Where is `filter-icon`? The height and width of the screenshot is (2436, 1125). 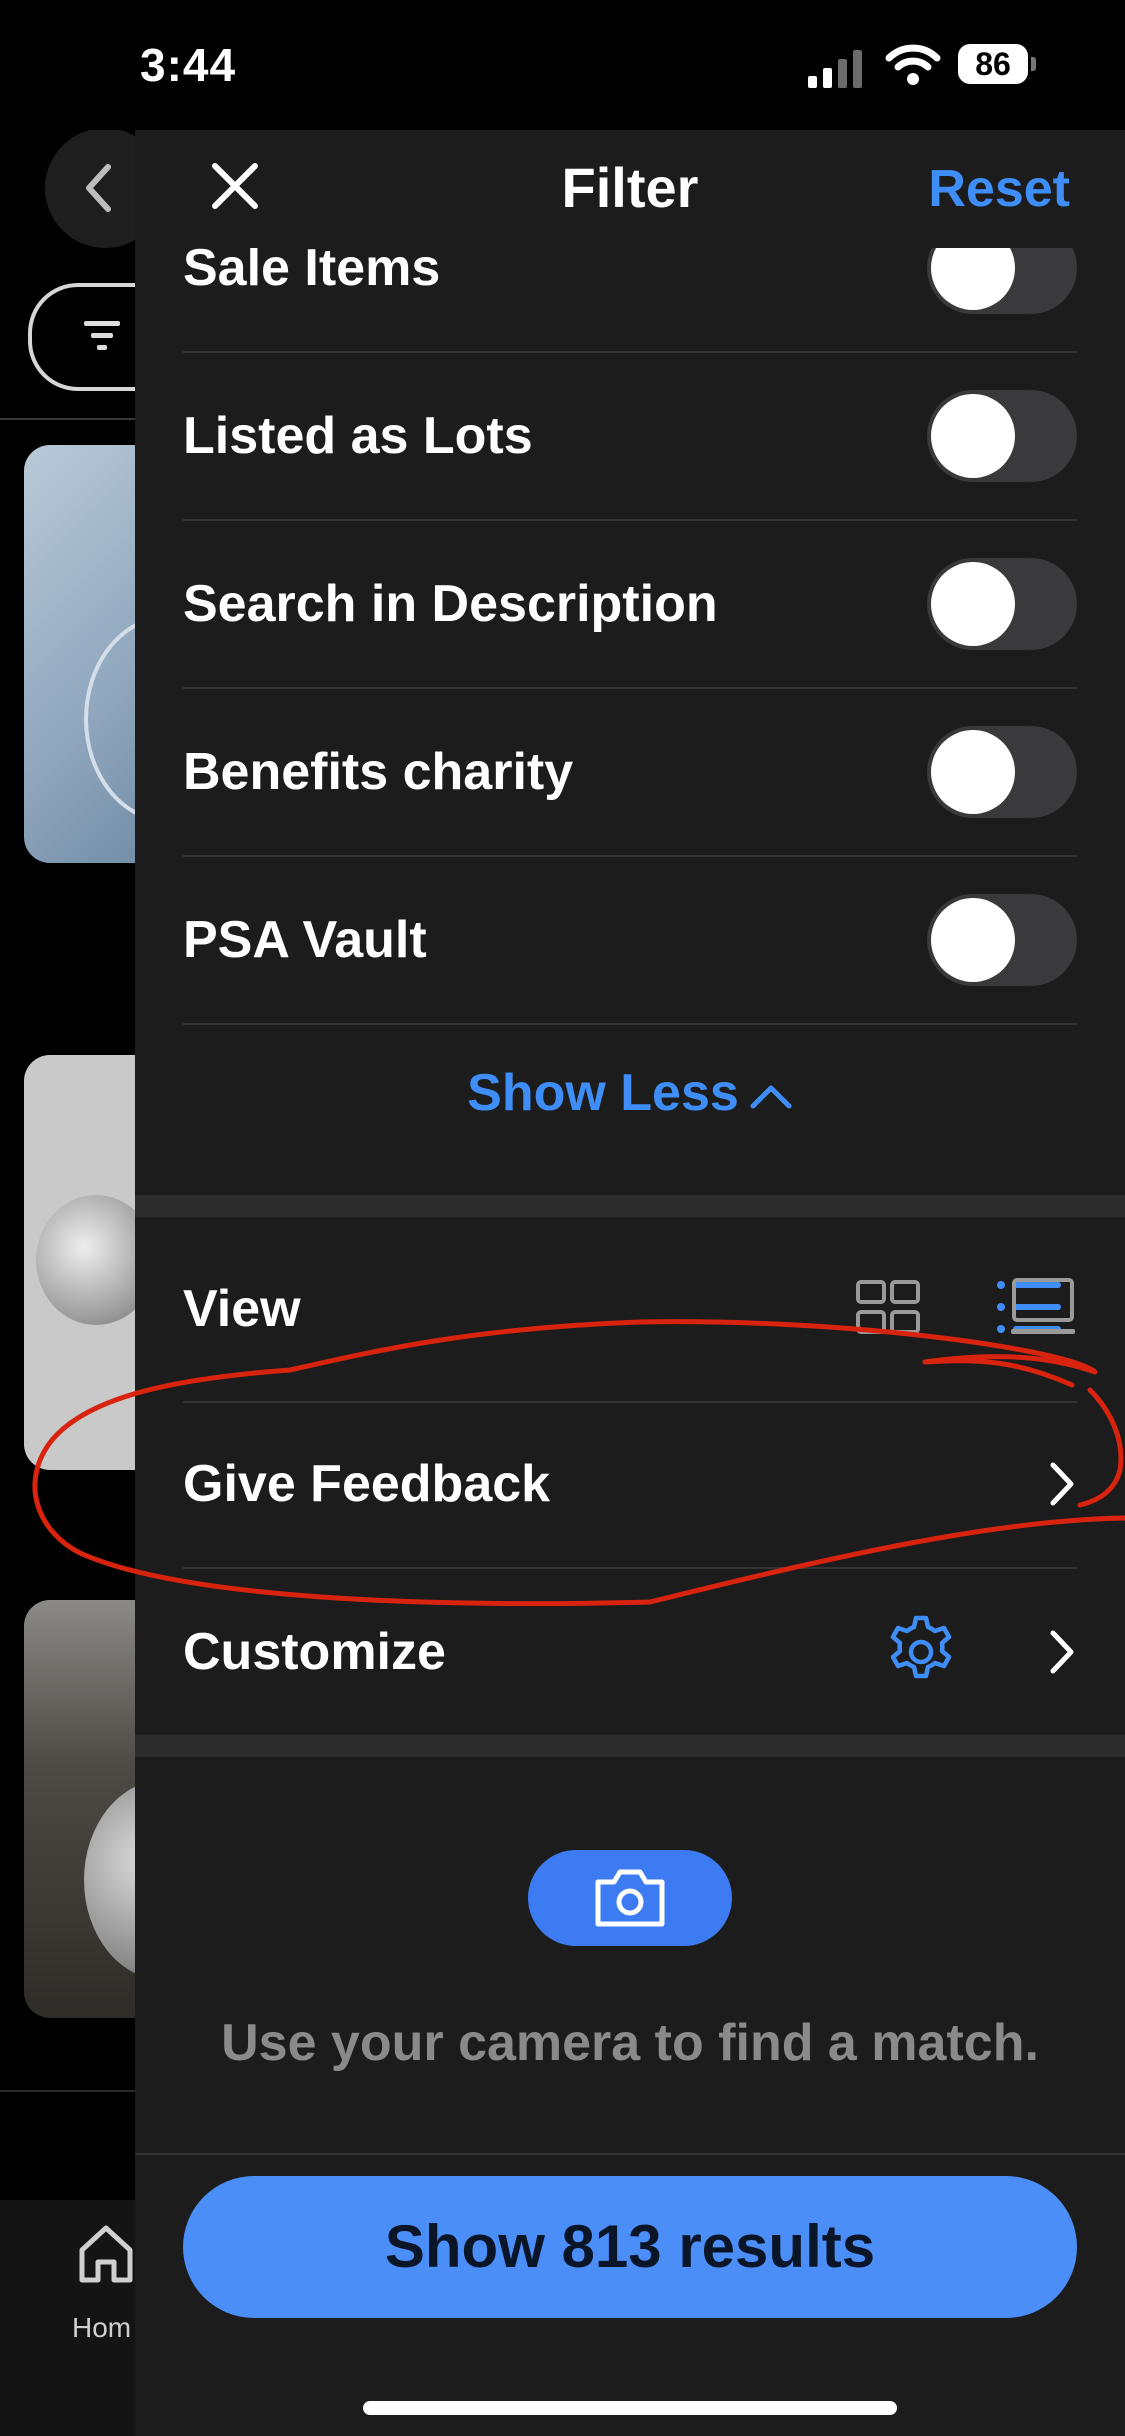
filter-icon is located at coordinates (102, 335).